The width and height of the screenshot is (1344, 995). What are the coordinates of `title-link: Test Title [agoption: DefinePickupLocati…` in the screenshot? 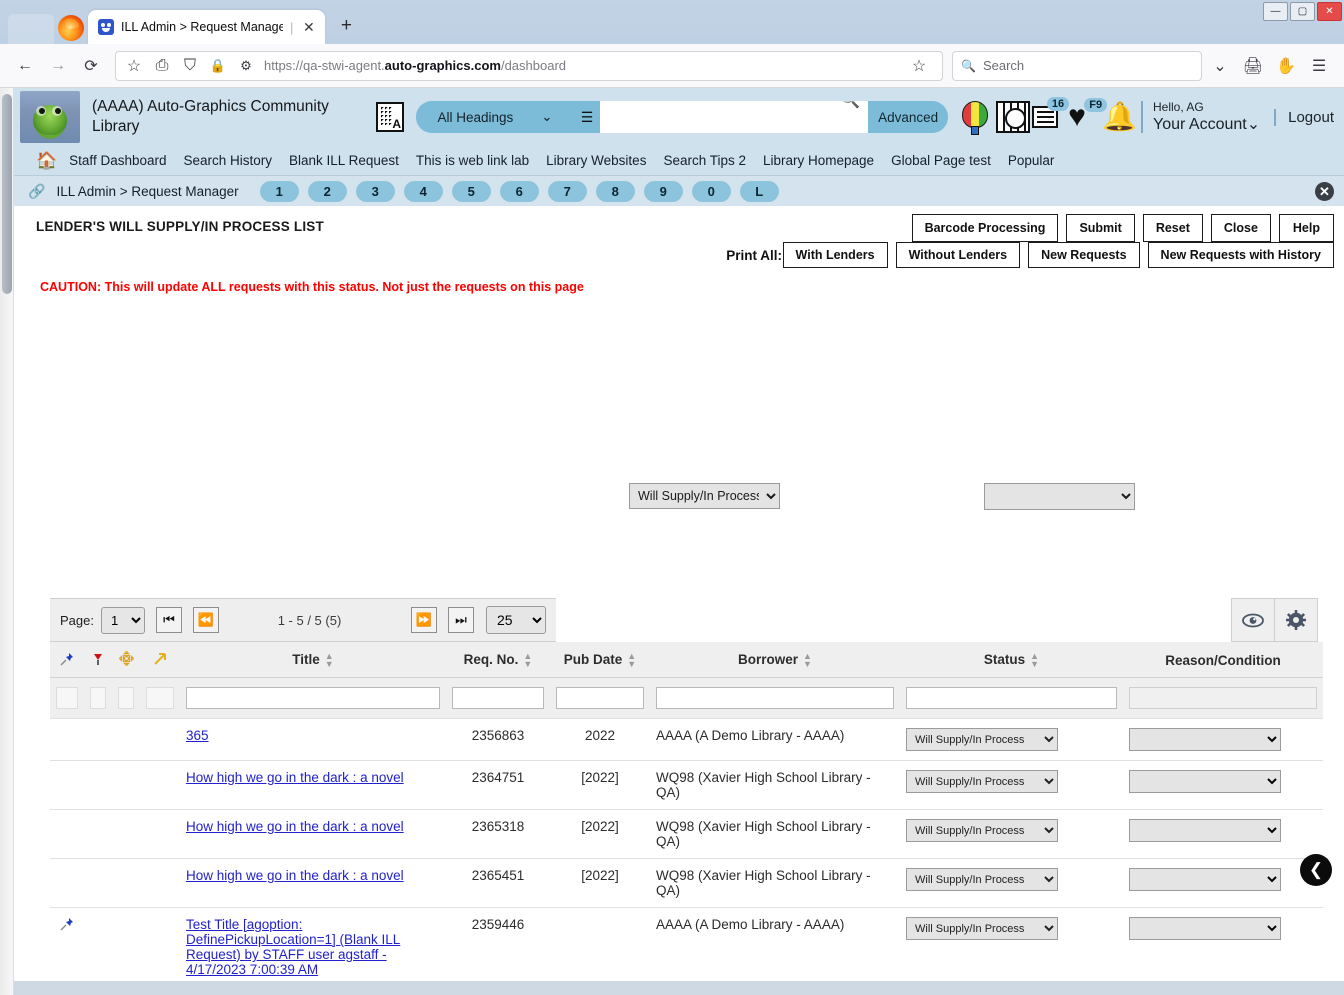 It's located at (293, 947).